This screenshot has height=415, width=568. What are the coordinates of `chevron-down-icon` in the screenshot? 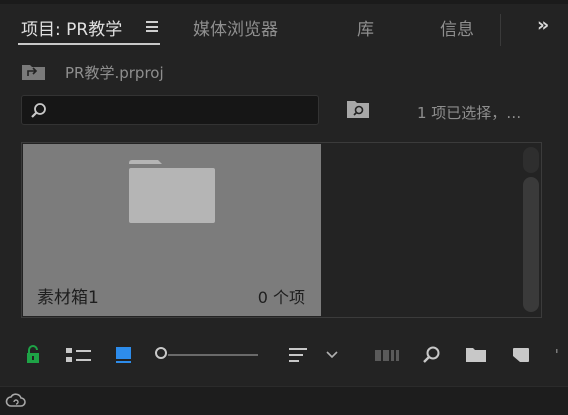 It's located at (332, 355).